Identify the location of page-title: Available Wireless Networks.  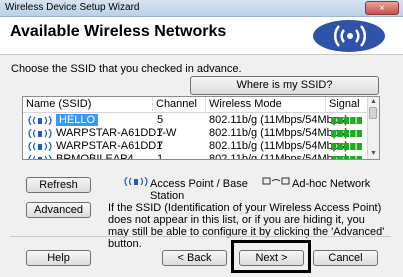
(118, 31).